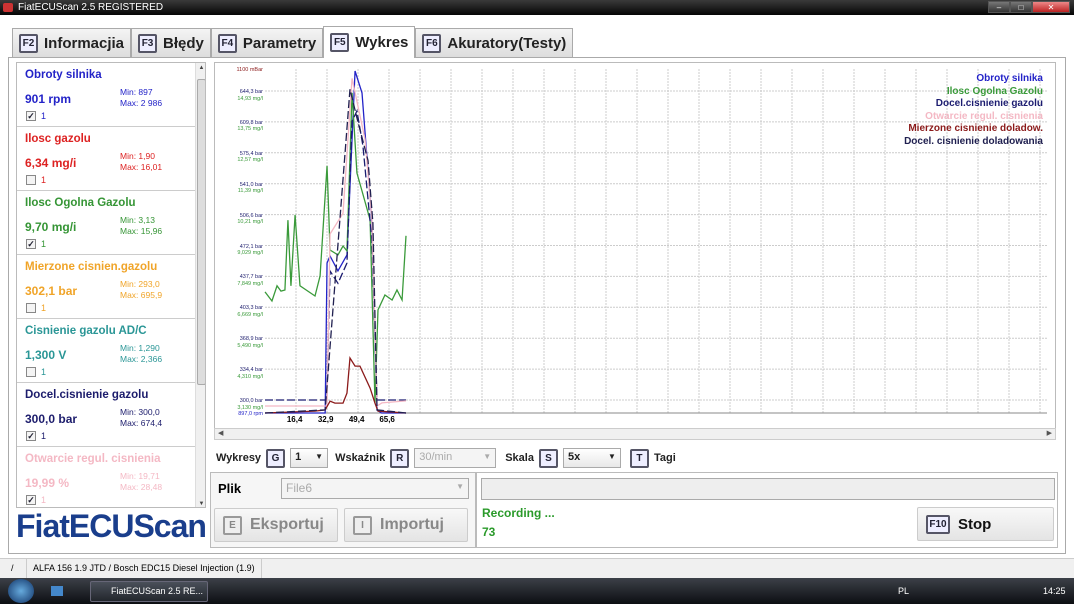 The width and height of the screenshot is (1074, 604). Describe the element at coordinates (28, 43) in the screenshot. I see `tab-key: F2` at that location.